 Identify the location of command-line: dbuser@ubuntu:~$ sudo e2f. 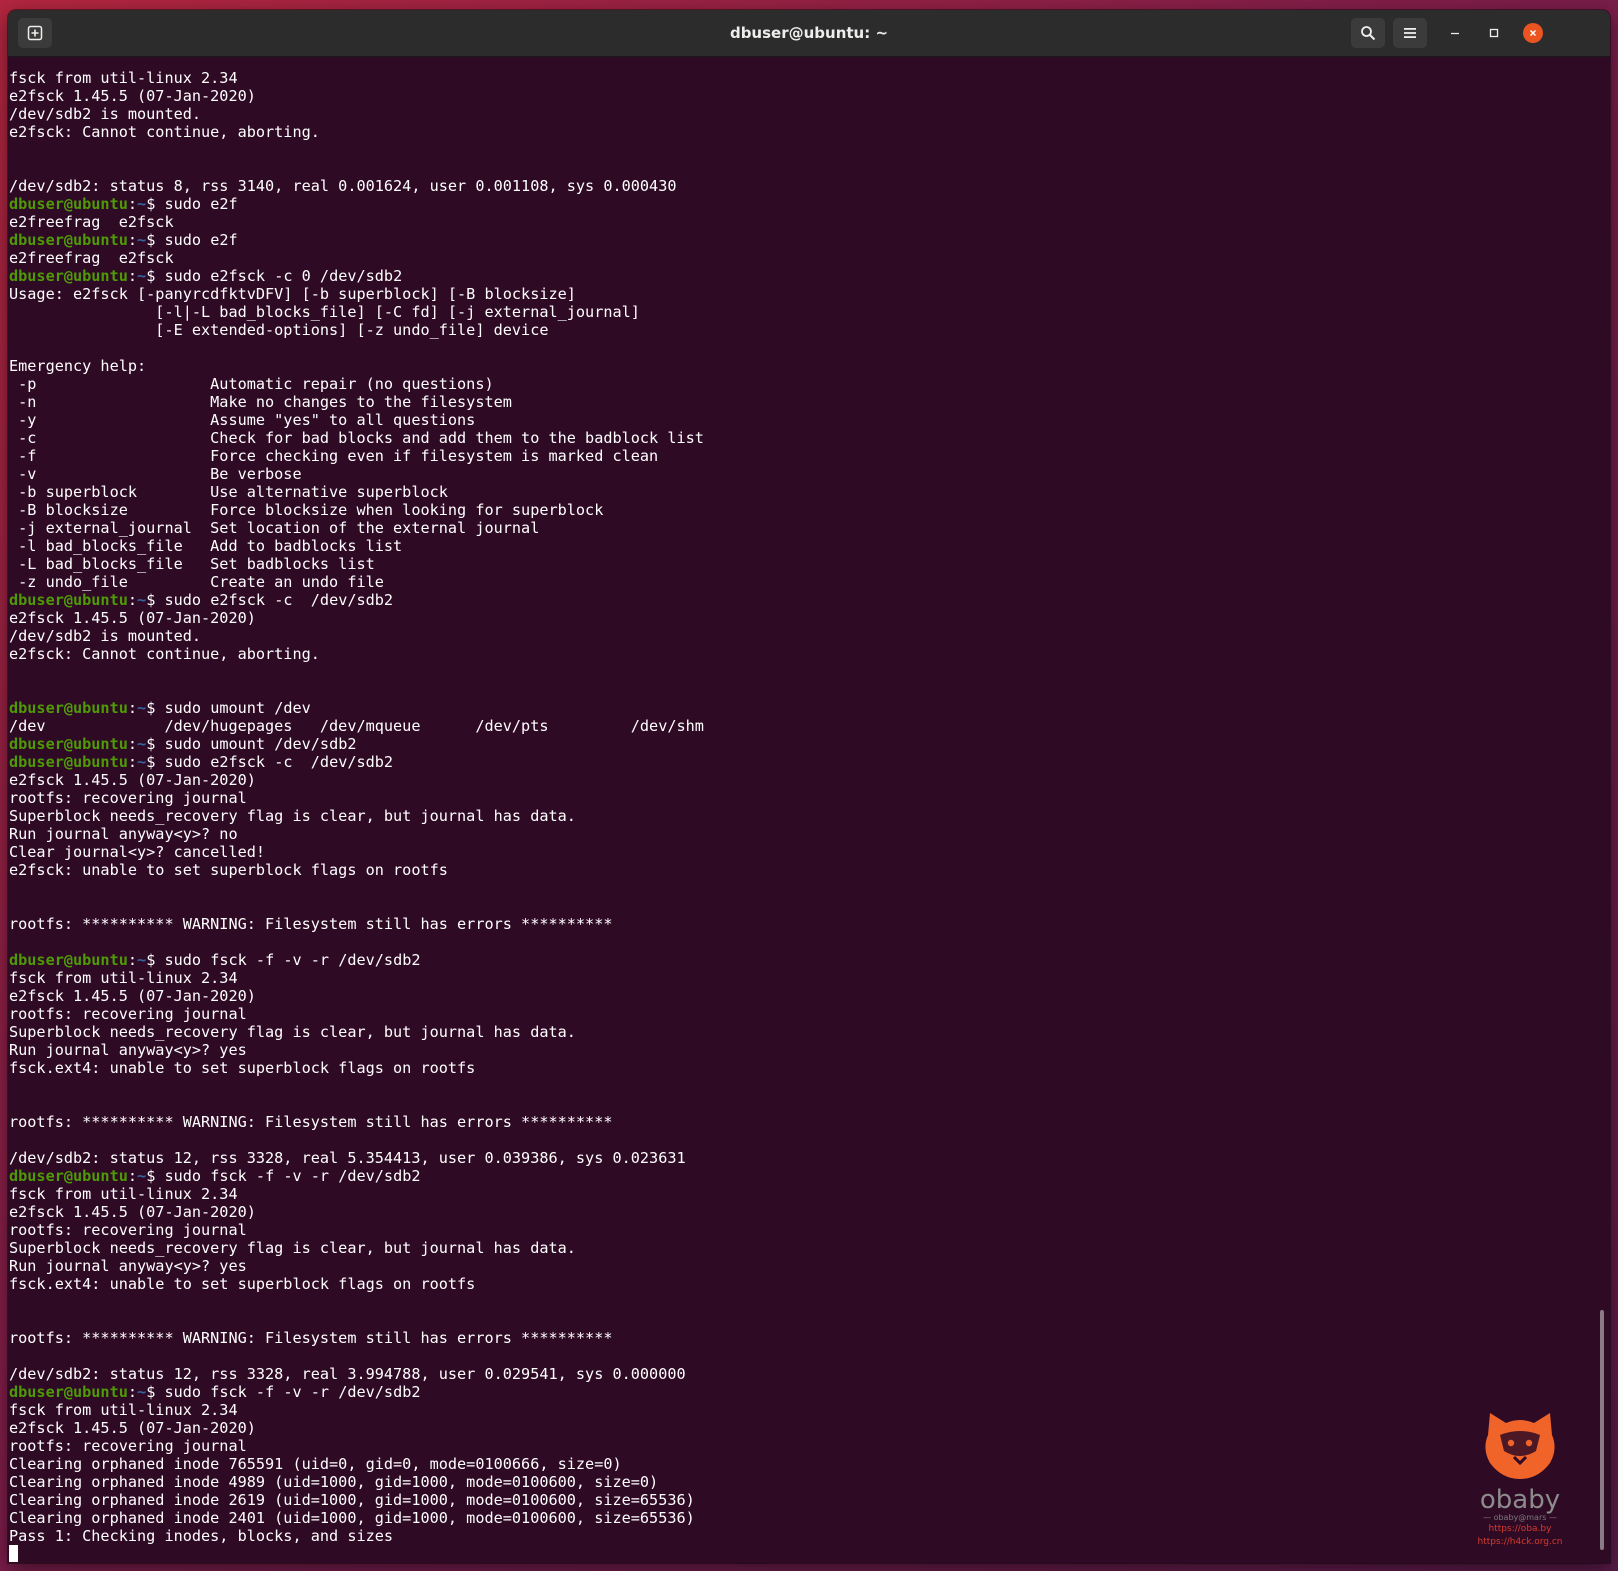
(809, 240).